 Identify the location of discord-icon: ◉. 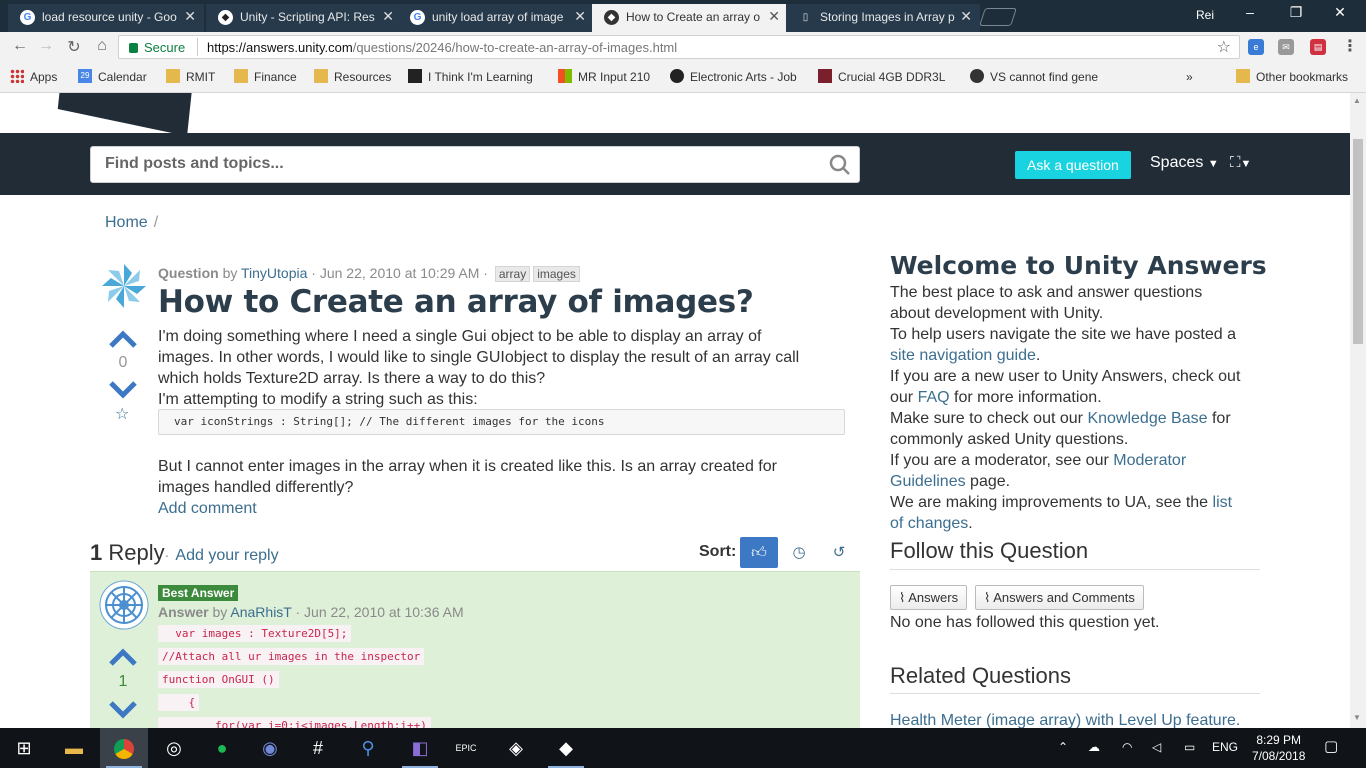
(270, 748).